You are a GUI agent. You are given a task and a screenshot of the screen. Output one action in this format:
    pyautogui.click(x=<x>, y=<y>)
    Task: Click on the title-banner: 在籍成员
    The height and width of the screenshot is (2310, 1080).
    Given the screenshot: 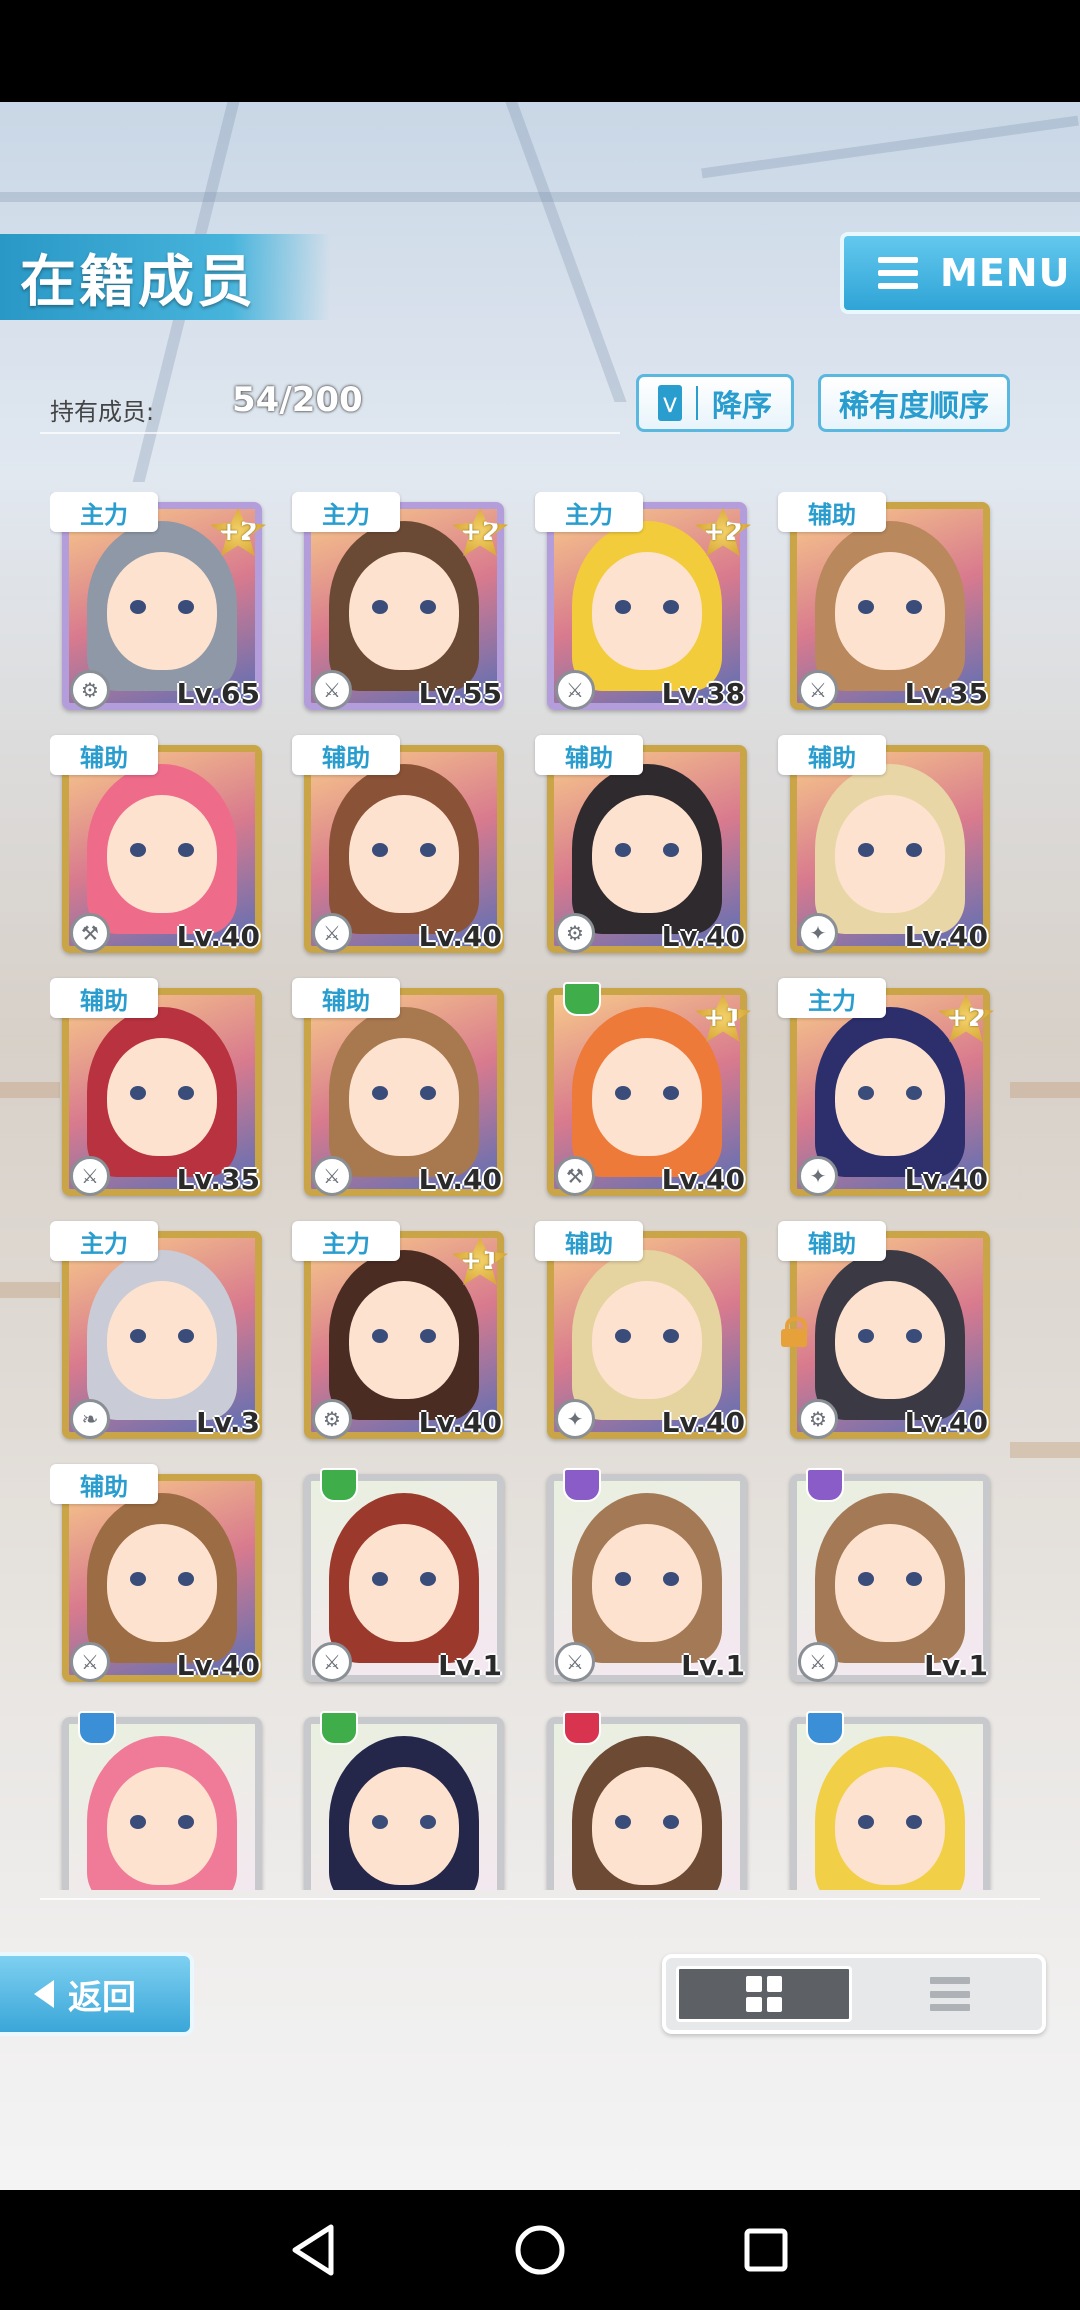 What is the action you would take?
    pyautogui.click(x=165, y=277)
    